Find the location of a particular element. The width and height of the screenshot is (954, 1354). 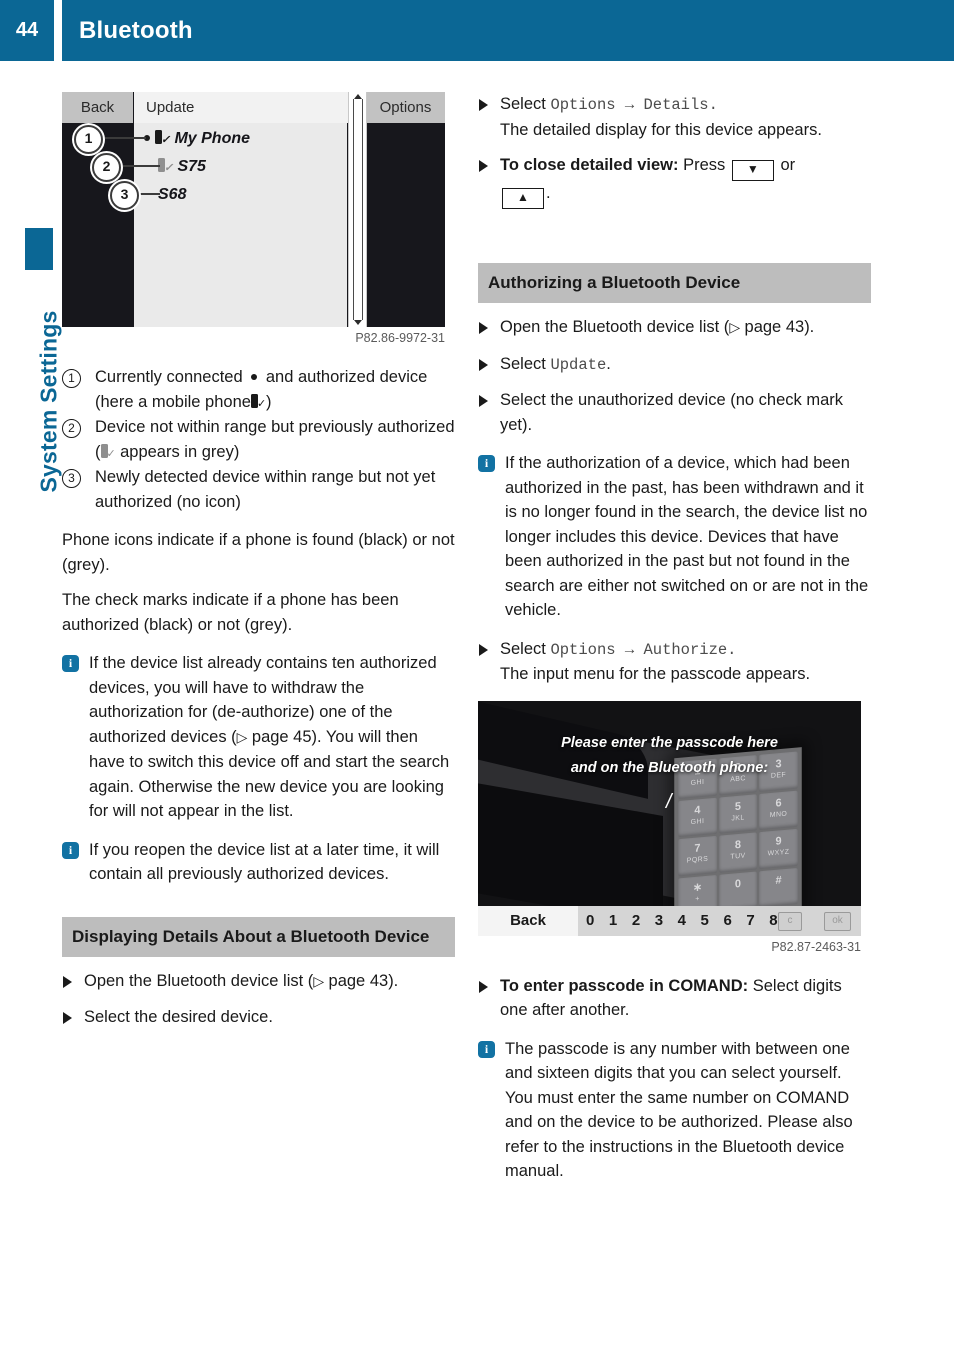

sidebar-section-label: System Settings is located at coordinates (48, 401).